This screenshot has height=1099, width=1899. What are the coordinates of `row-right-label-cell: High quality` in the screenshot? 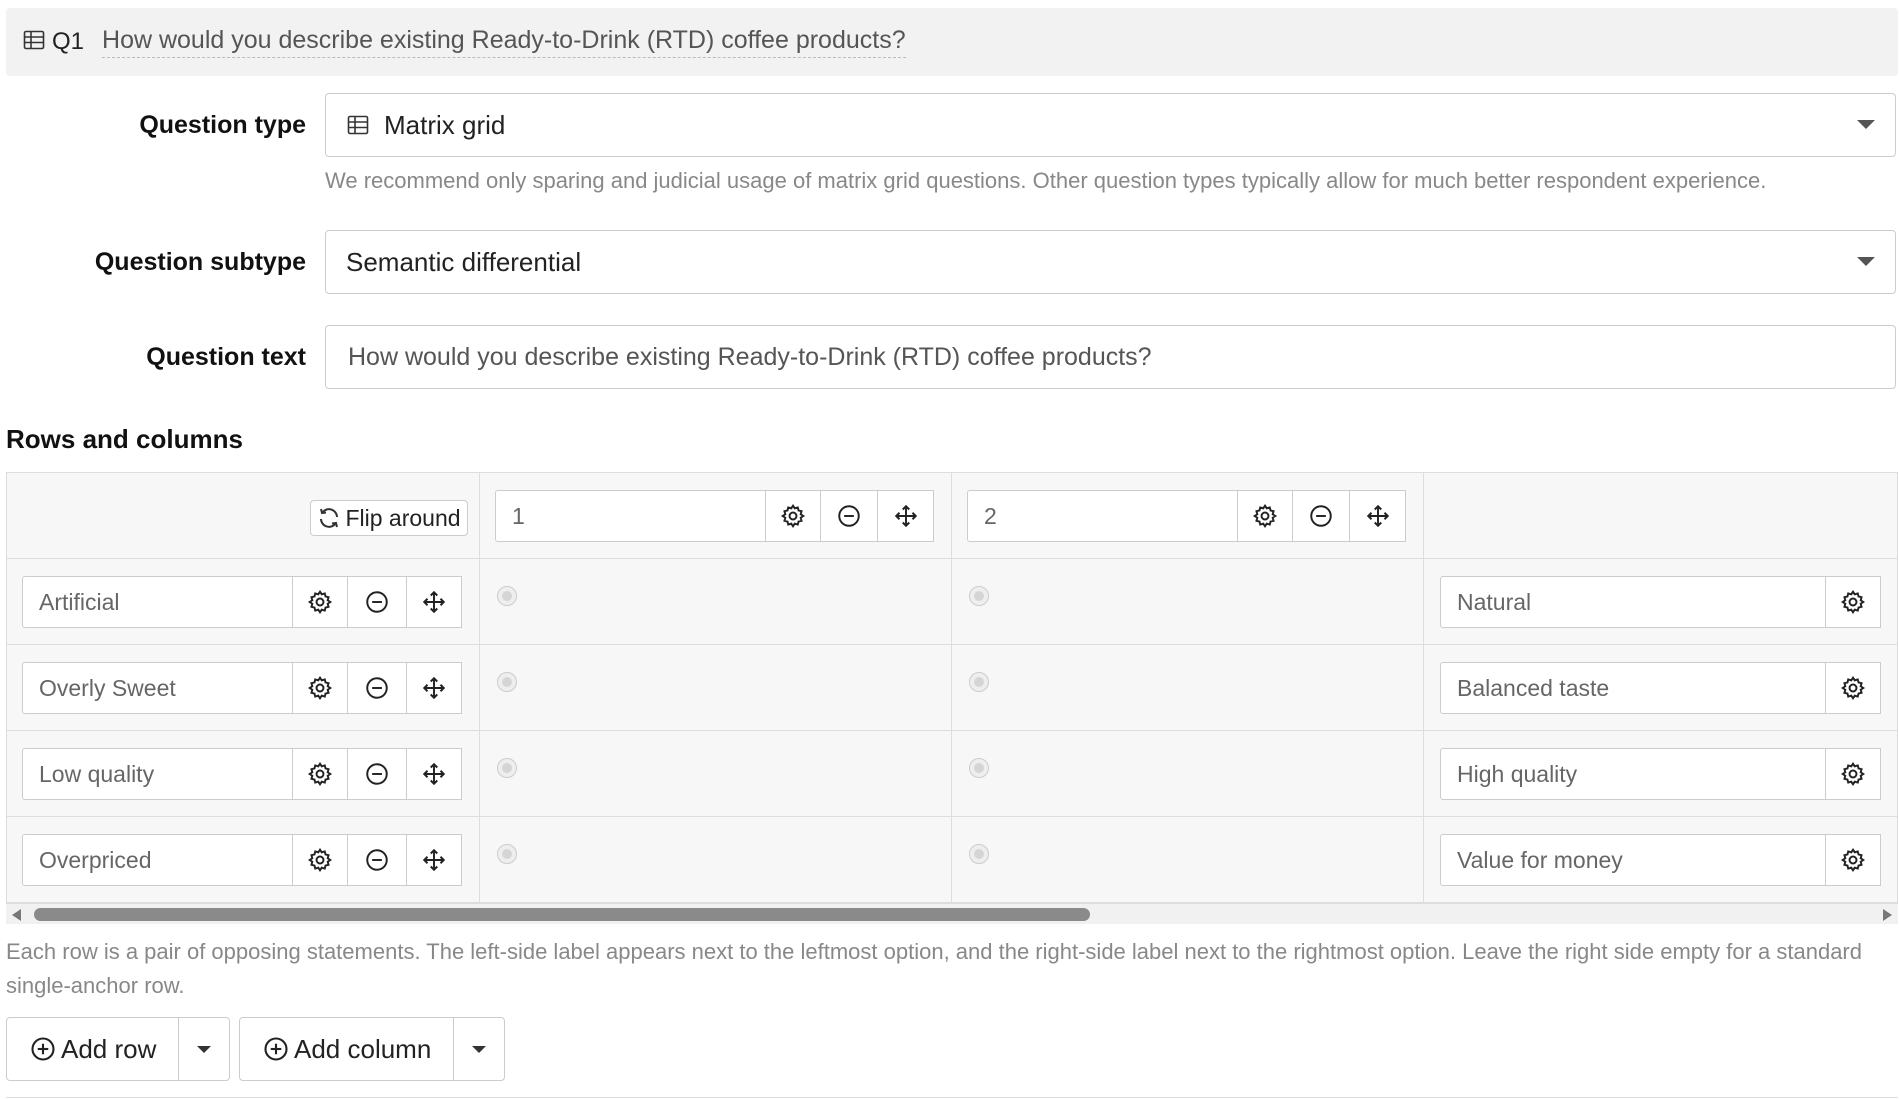 It's located at (1660, 774).